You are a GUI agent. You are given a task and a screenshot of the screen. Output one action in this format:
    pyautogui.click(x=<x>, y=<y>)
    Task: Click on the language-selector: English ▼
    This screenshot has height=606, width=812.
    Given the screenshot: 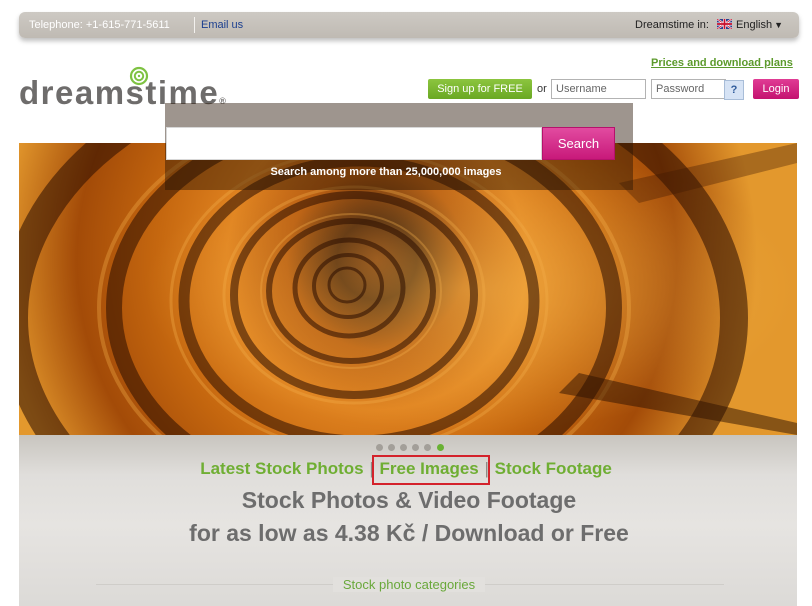 What is the action you would take?
    pyautogui.click(x=749, y=24)
    